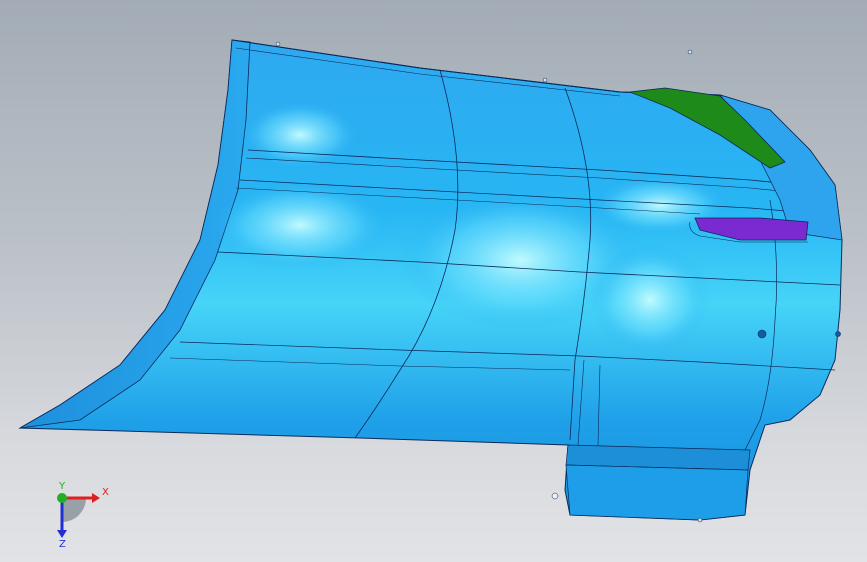 This screenshot has width=867, height=562. Describe the element at coordinates (74, 510) in the screenshot. I see `triad-shade` at that location.